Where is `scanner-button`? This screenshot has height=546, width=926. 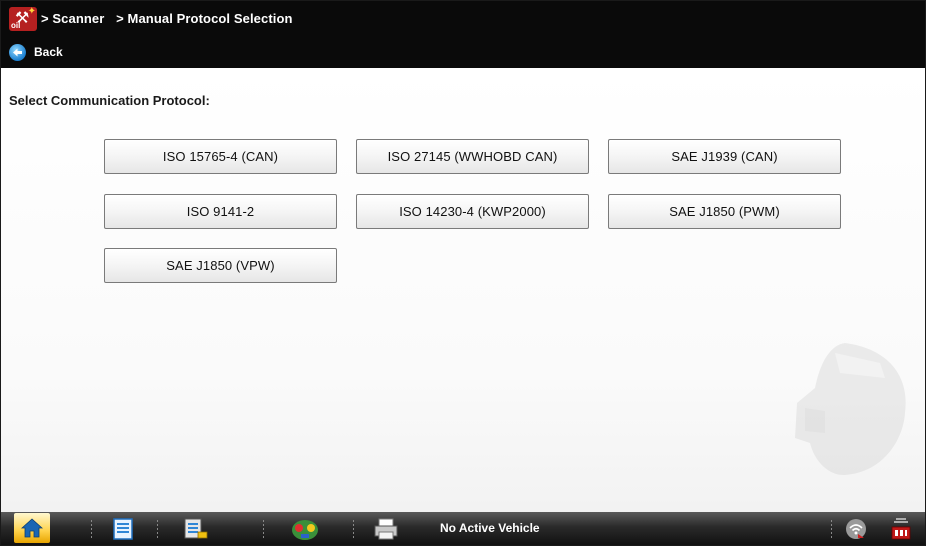
scanner-button is located at coordinates (305, 528).